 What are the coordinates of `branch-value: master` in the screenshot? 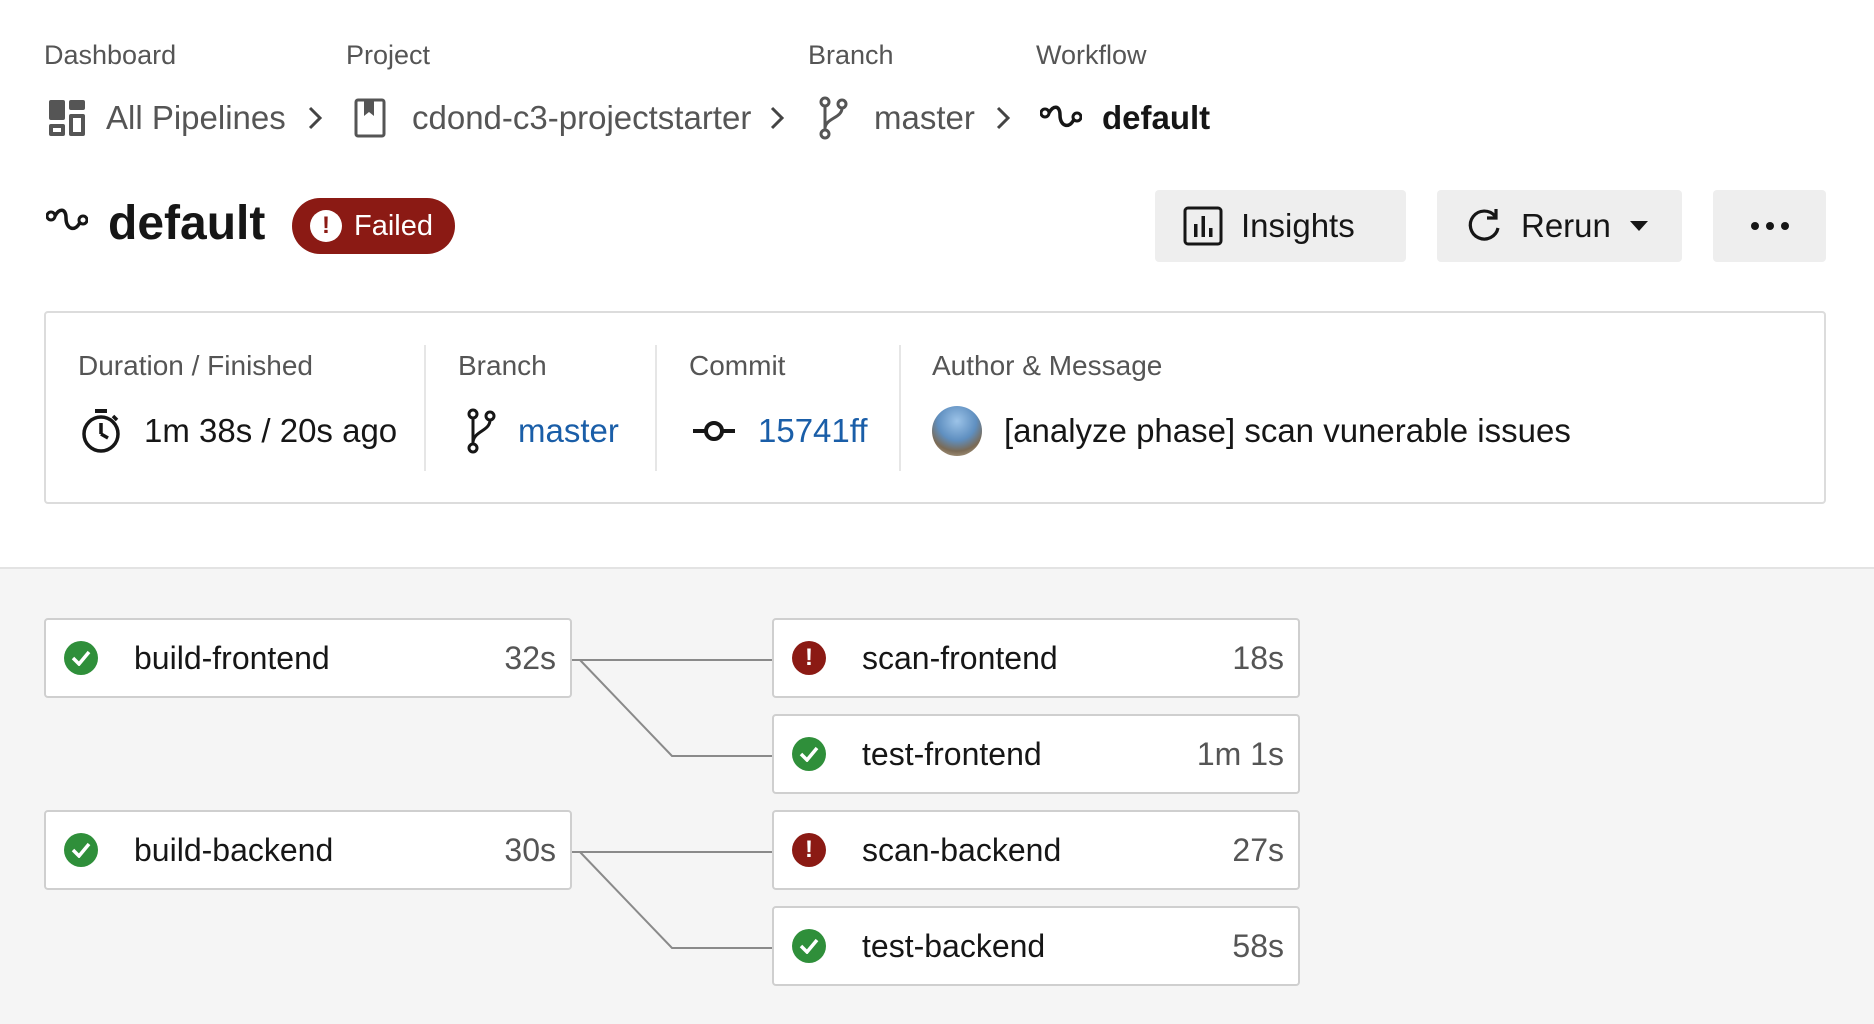 It's located at (542, 431).